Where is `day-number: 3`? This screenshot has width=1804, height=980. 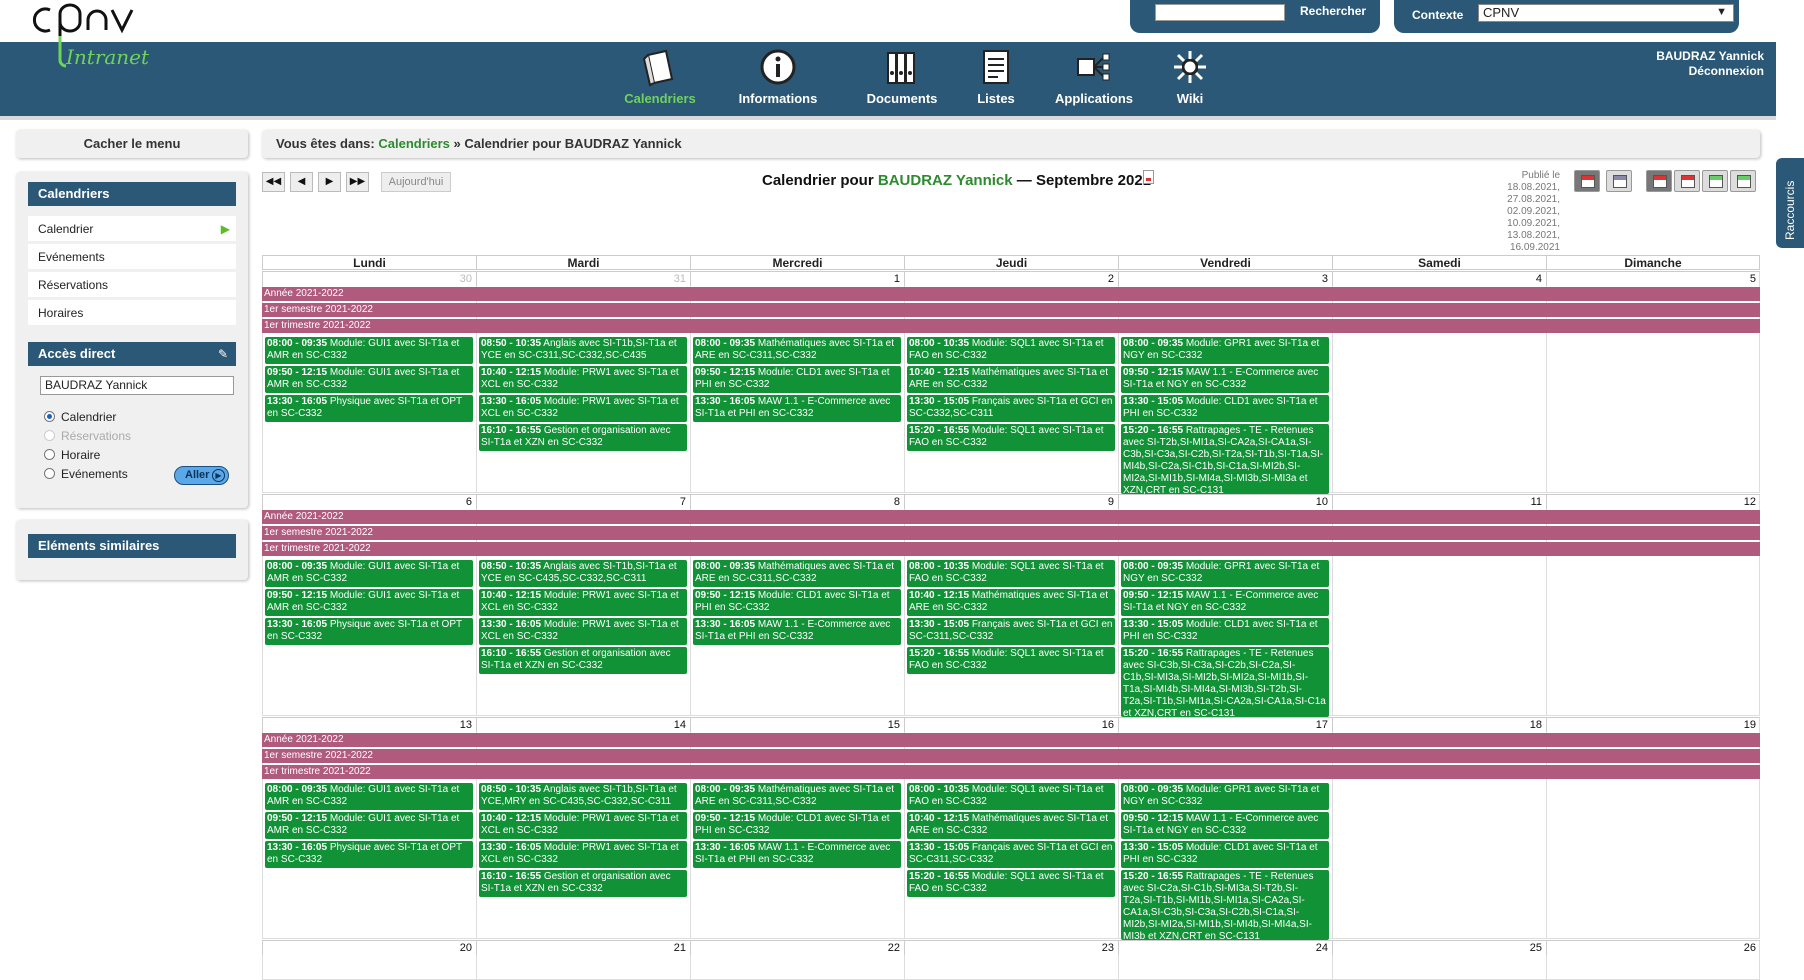 day-number: 3 is located at coordinates (1225, 278).